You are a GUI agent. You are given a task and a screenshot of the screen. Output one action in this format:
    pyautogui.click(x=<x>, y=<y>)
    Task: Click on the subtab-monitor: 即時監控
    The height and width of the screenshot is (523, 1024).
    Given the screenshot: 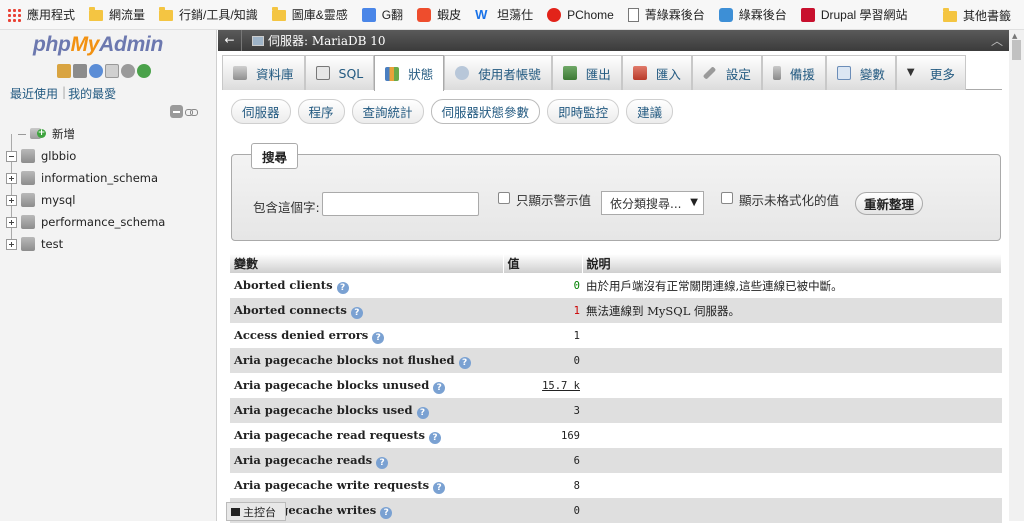 What is the action you would take?
    pyautogui.click(x=583, y=111)
    